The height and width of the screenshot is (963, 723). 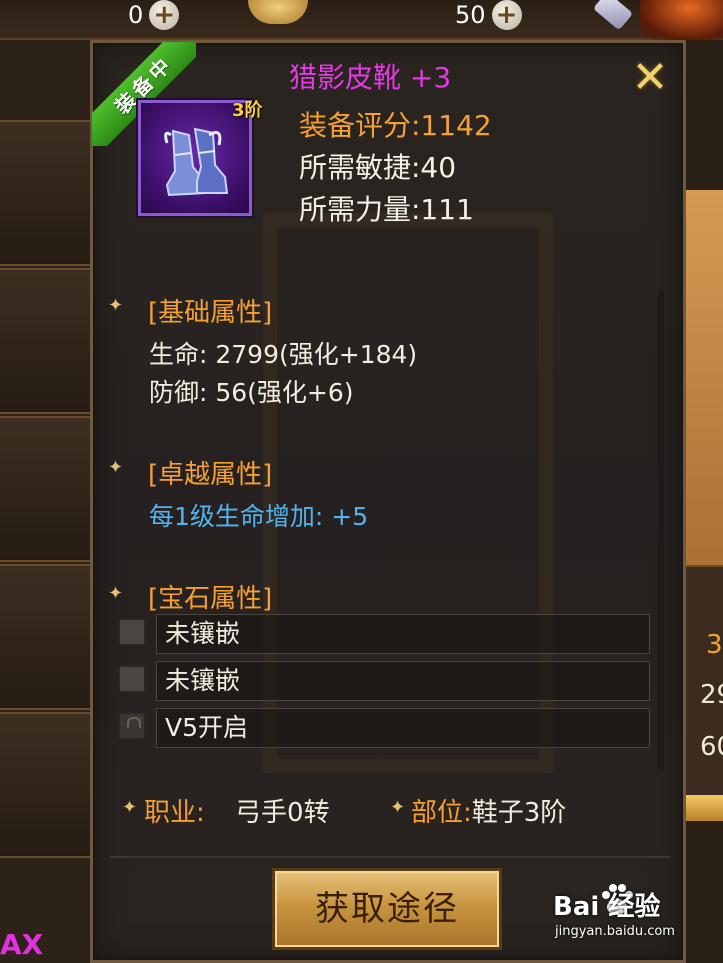 I want to click on currency-1-value: 0, so click(x=136, y=15).